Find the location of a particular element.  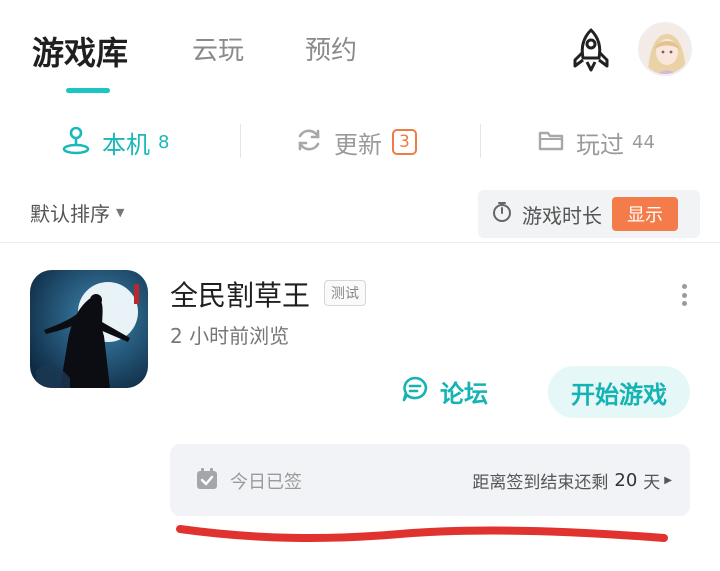

sign-in-status-label: 今日已签 is located at coordinates (266, 482).